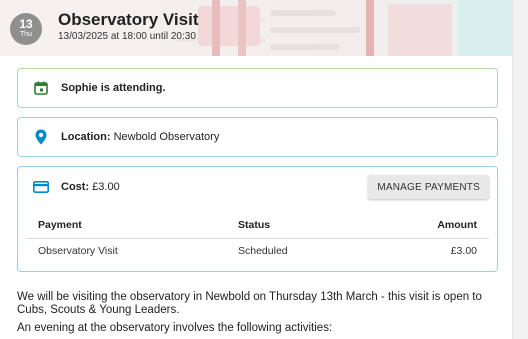 The width and height of the screenshot is (528, 339). I want to click on event-date-badge: 13 Thu, so click(26, 29).